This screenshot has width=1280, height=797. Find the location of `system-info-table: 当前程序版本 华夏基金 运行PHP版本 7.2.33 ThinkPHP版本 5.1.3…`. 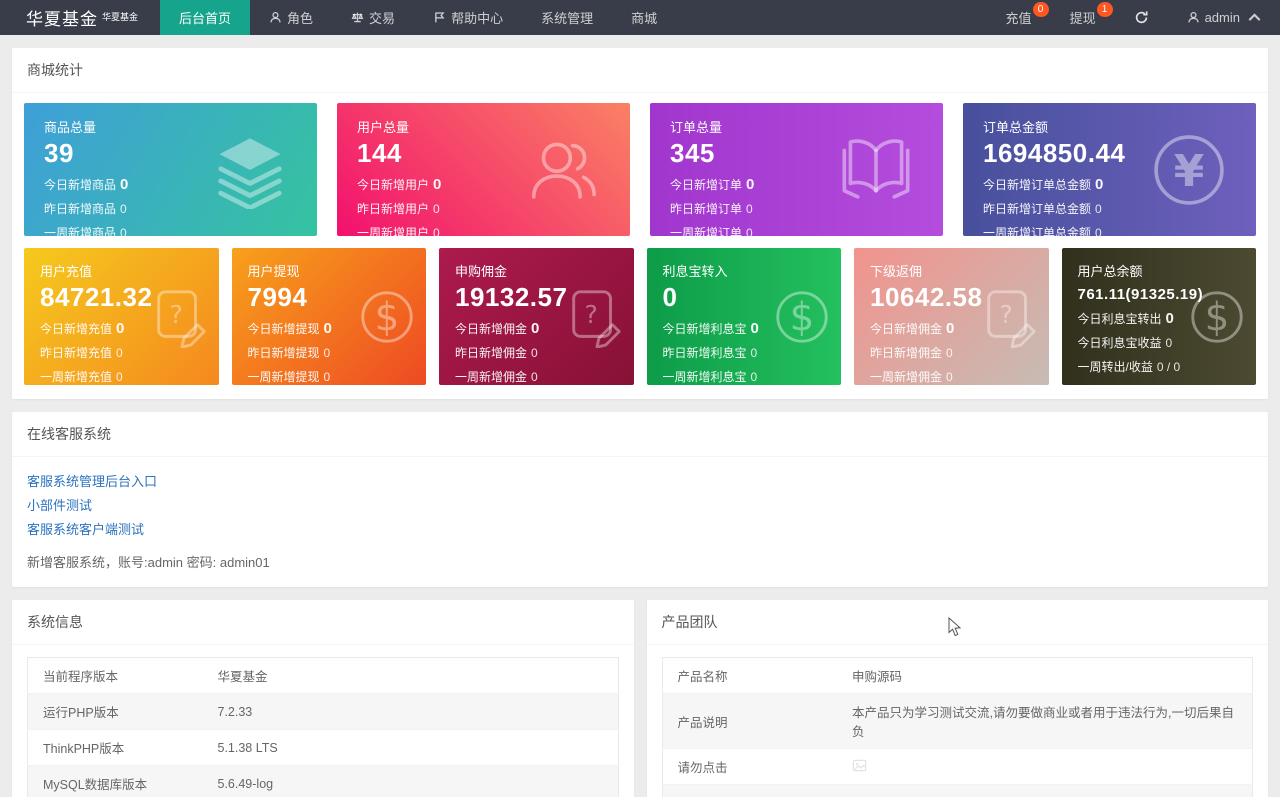

system-info-table: 当前程序版本 华夏基金 运行PHP版本 7.2.33 ThinkPHP版本 5.1.3… is located at coordinates (323, 727).